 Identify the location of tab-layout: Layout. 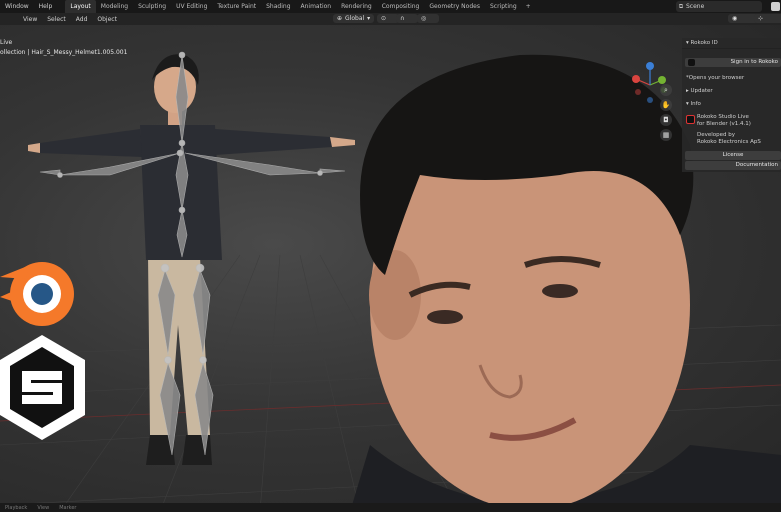
(80, 6).